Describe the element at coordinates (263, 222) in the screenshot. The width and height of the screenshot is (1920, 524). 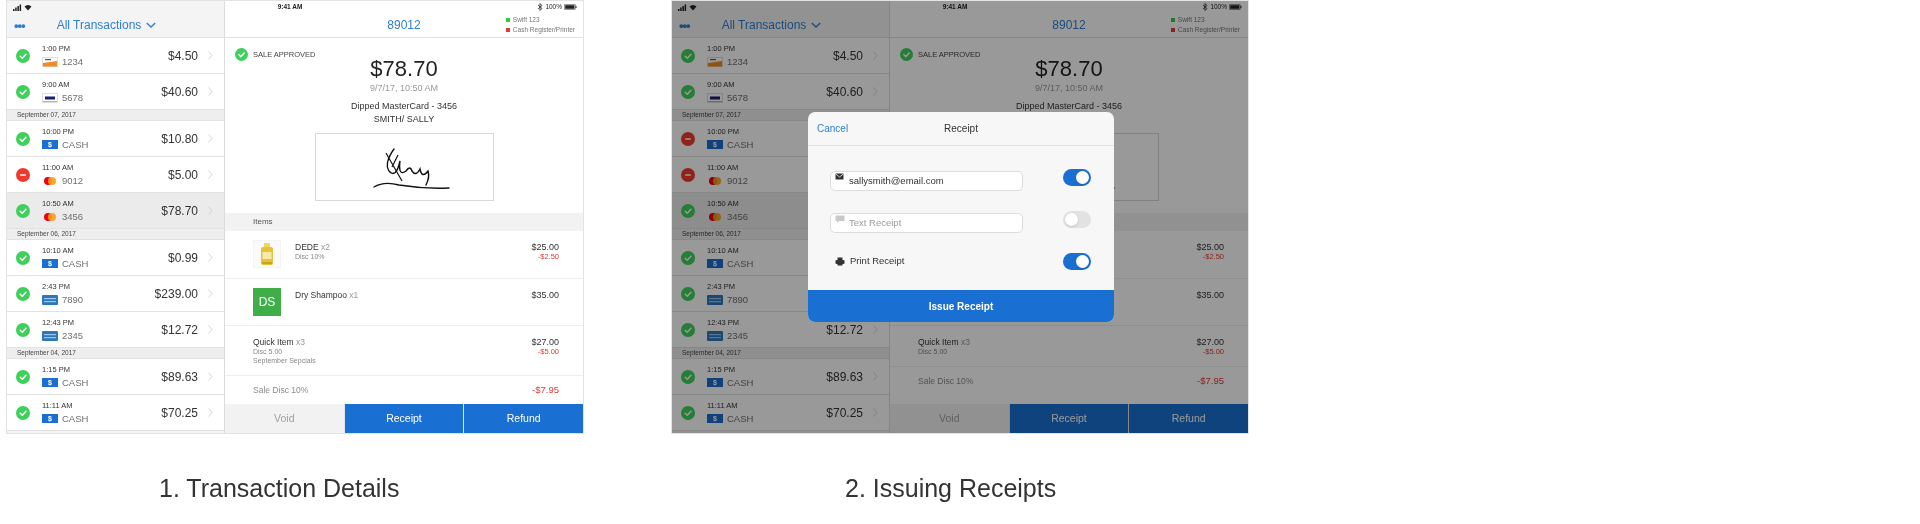
I see `section-title: Items` at that location.